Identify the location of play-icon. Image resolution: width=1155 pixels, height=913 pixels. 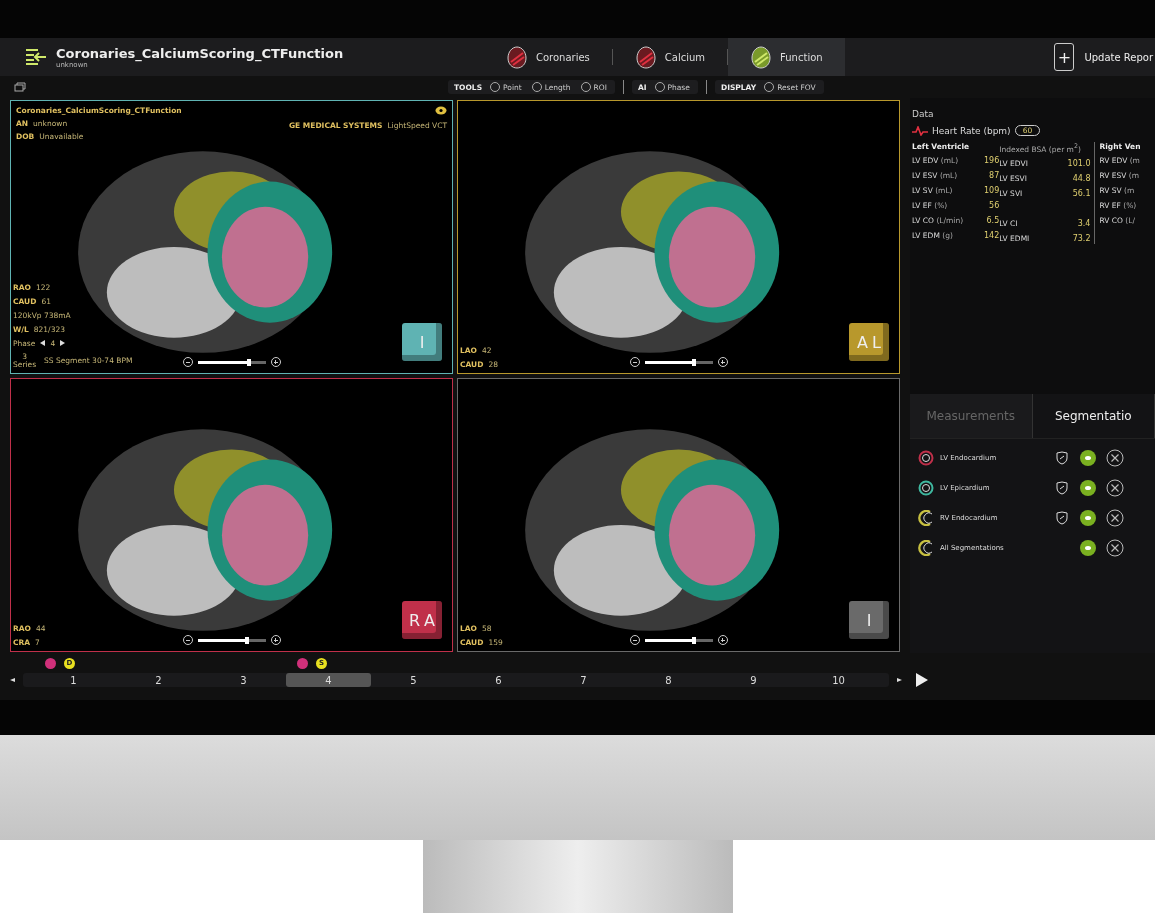
(922, 680).